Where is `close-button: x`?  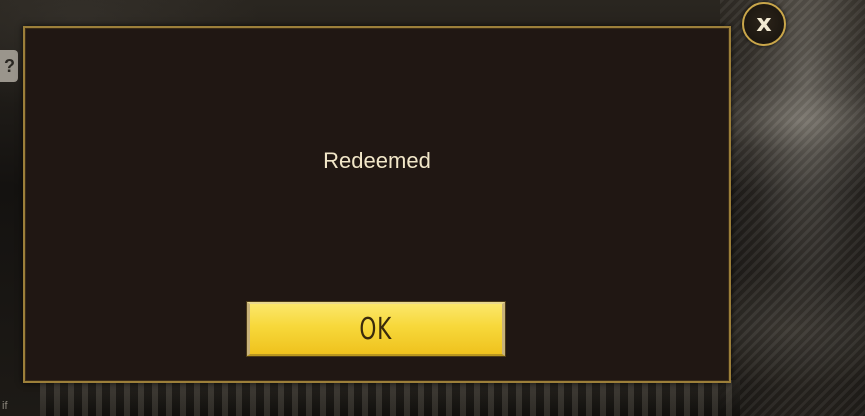 close-button: x is located at coordinates (764, 24).